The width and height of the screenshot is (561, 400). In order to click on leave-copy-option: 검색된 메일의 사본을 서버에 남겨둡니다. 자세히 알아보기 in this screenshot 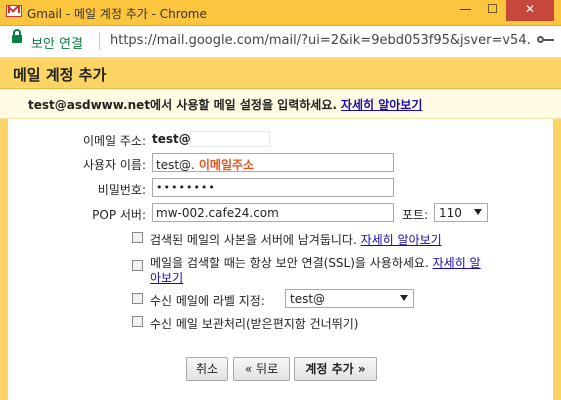, I will do `click(296, 239)`.